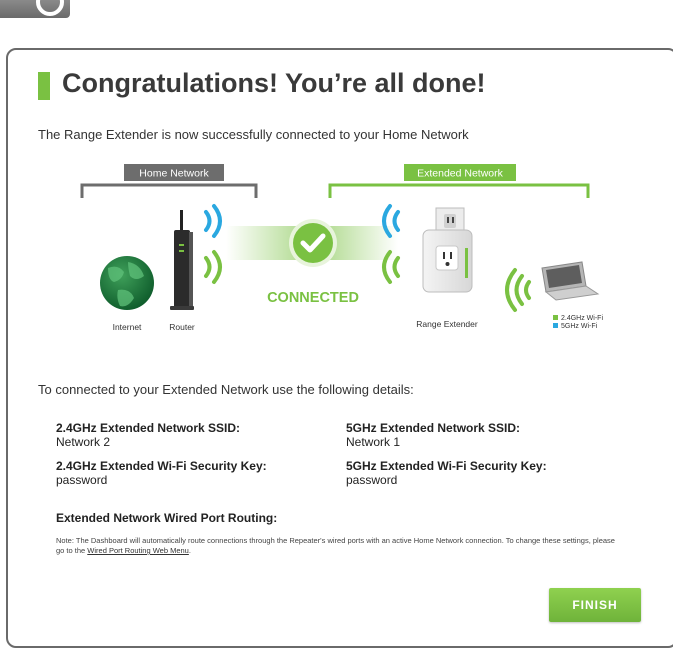 The image size is (673, 648). I want to click on connection-band-left, so click(263, 243).